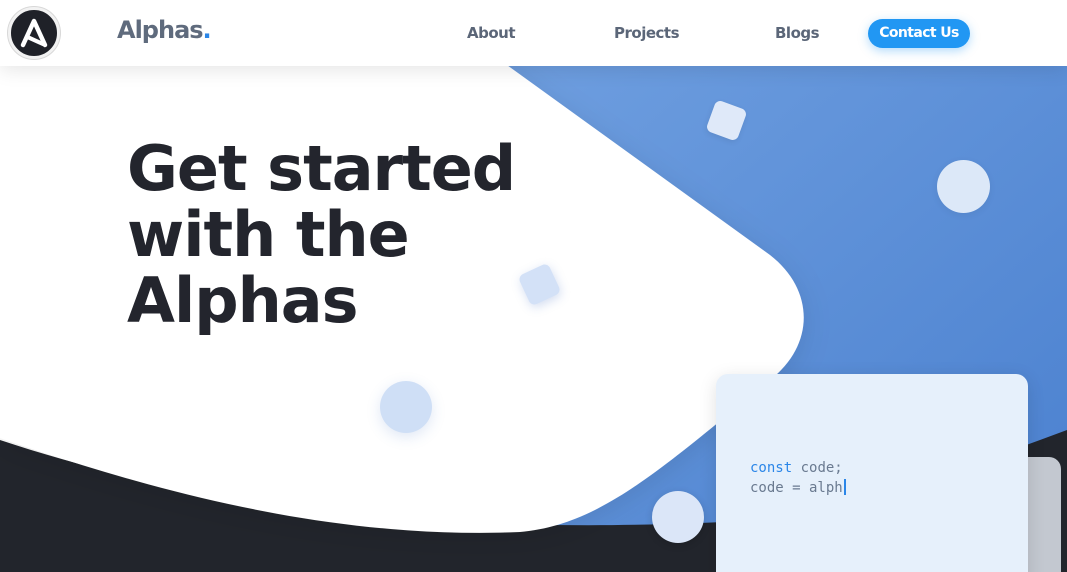  I want to click on text-caret, so click(844, 487).